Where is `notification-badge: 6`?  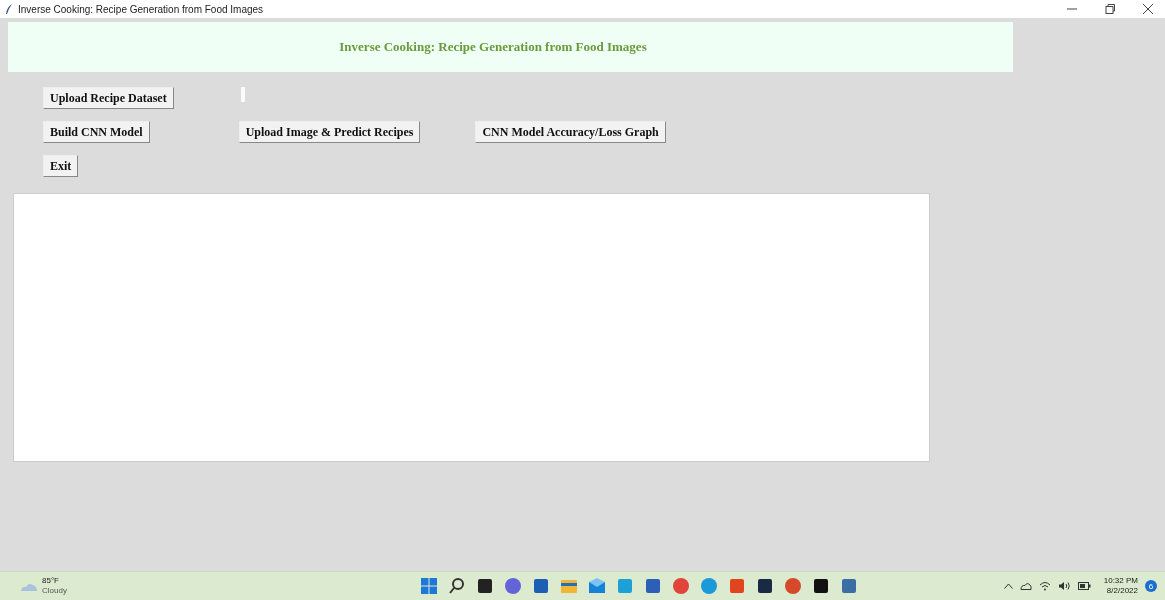 notification-badge: 6 is located at coordinates (1151, 586).